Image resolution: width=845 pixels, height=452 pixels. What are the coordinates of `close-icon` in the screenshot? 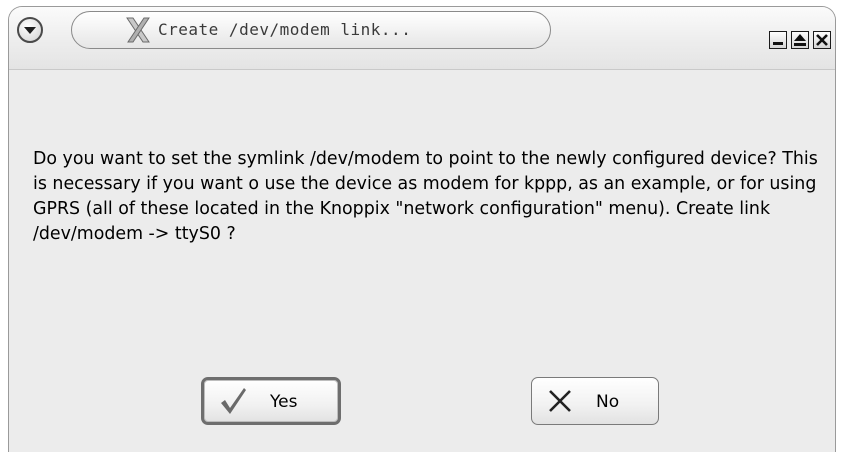 It's located at (822, 40).